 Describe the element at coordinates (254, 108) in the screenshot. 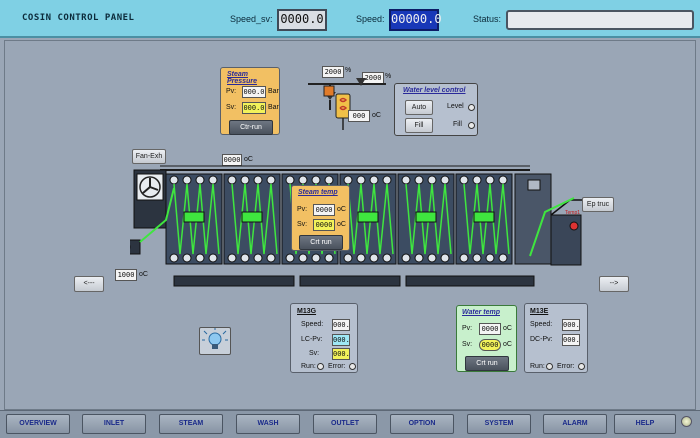

I see `steam-pressure-sv-input: 000.0` at that location.